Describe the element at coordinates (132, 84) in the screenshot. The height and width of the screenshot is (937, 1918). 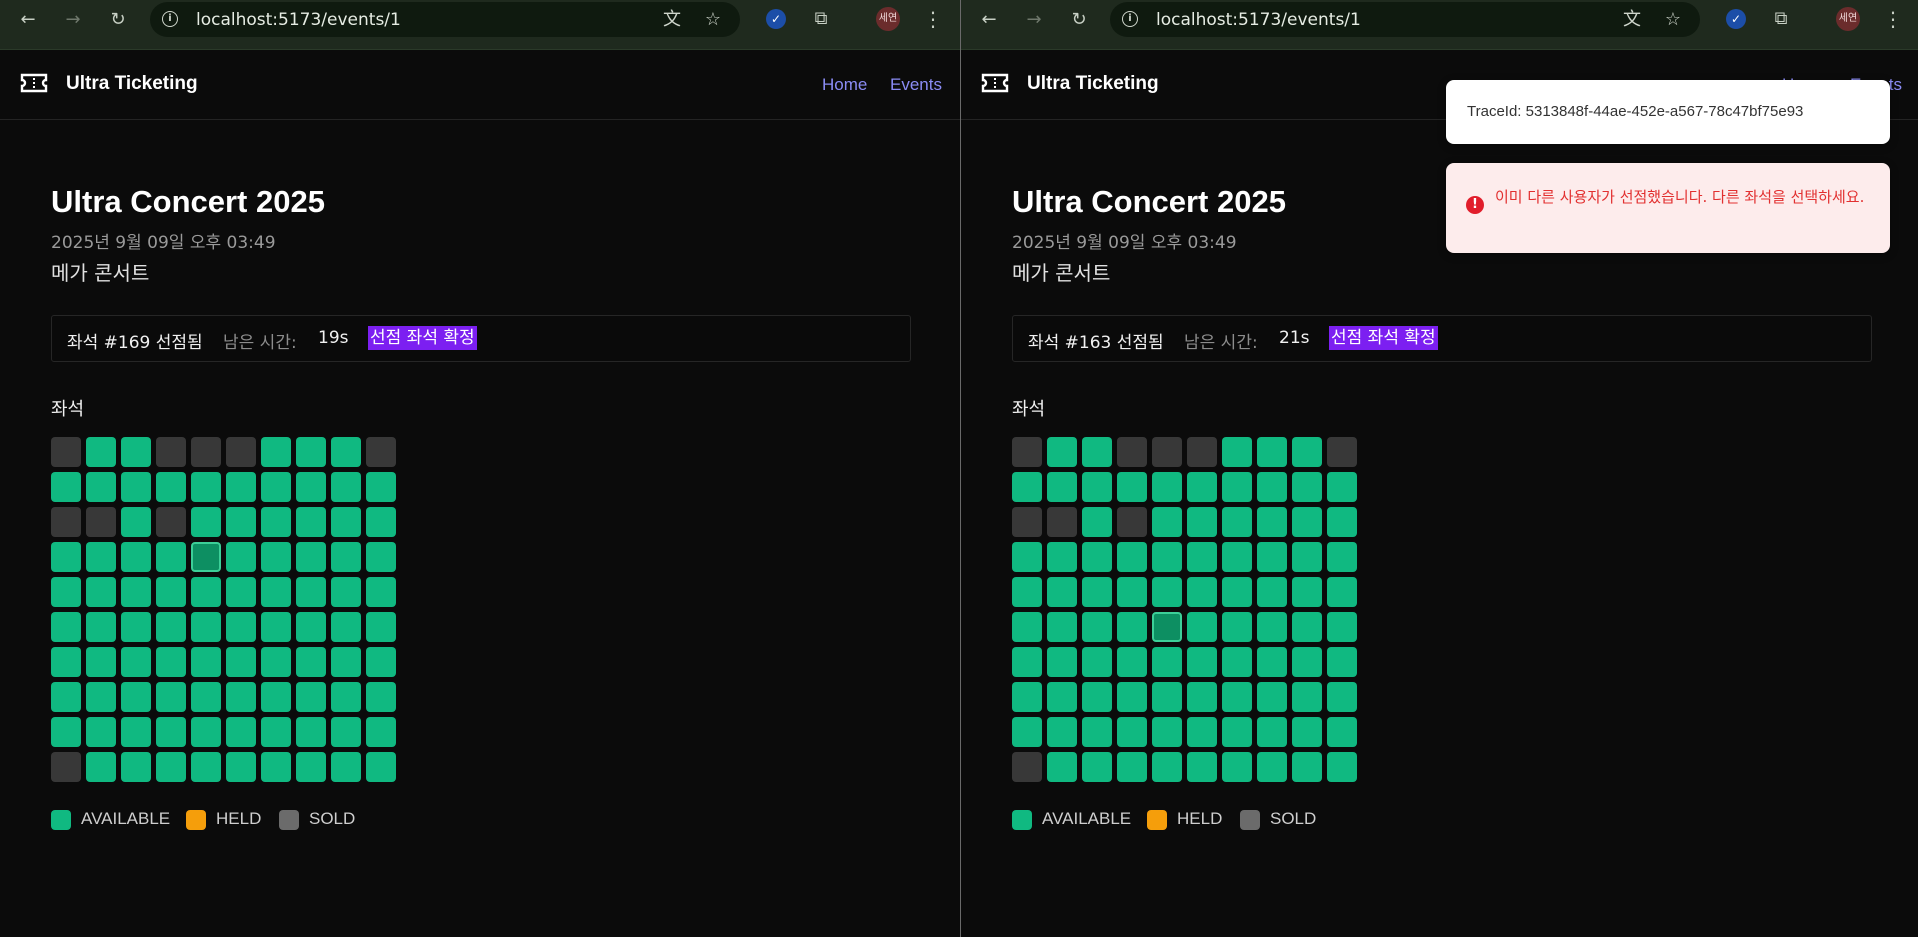
I see `brand-name: Ultra Ticketing` at that location.